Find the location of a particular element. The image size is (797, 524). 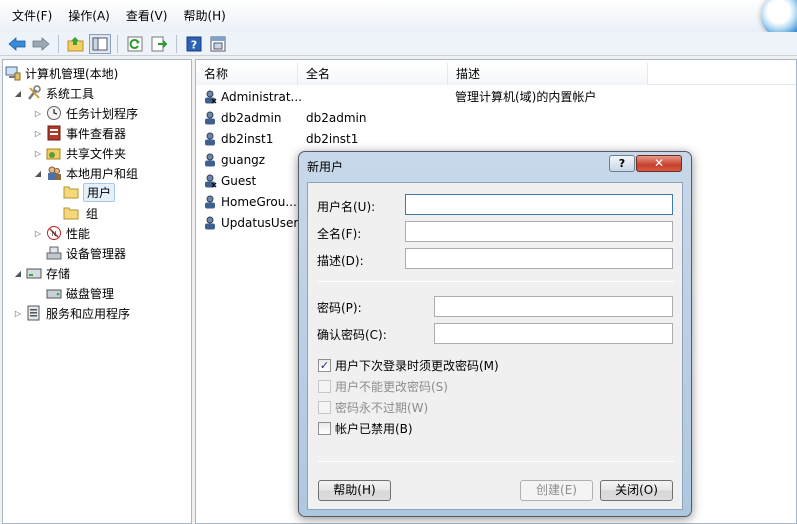

must-change-password-checkbox: ✓ 用户下次登录时须更改密码(M) is located at coordinates (408, 365).